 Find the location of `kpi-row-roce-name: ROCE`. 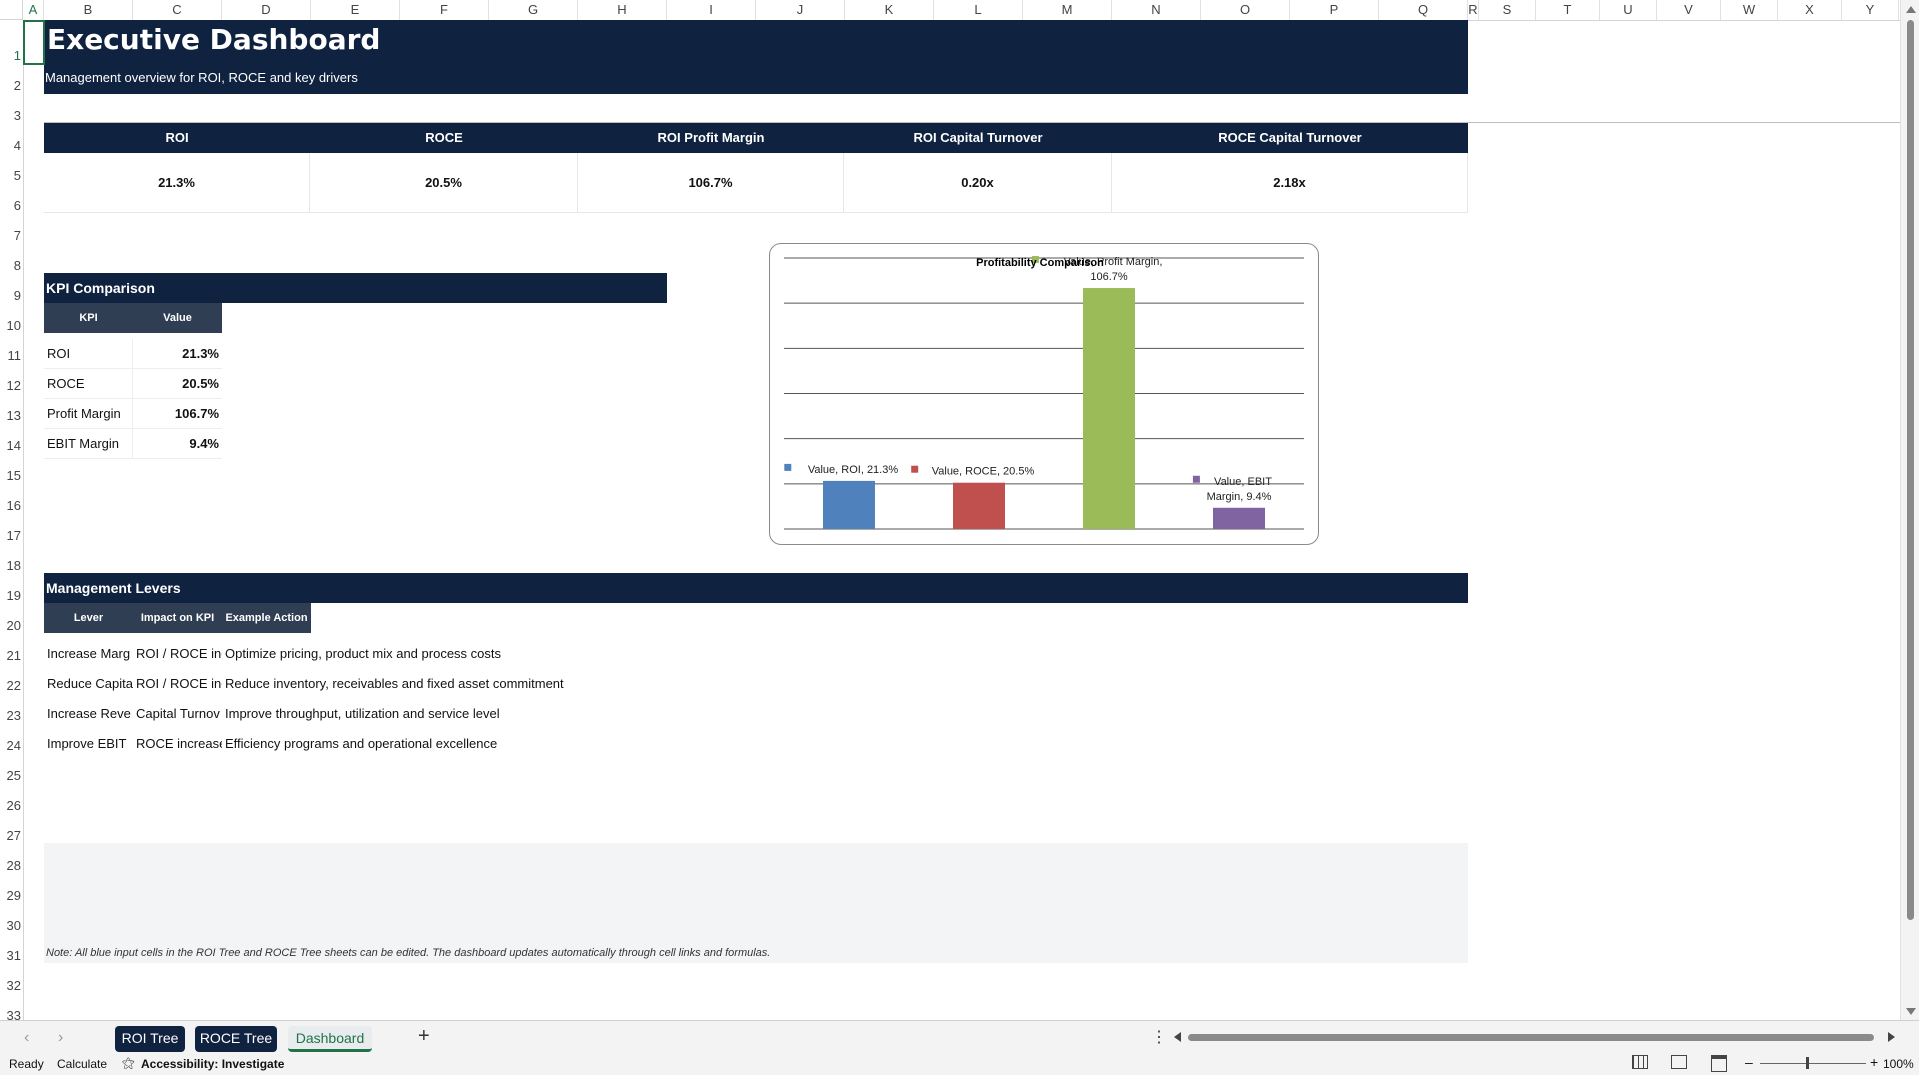

kpi-row-roce-name: ROCE is located at coordinates (88, 384).